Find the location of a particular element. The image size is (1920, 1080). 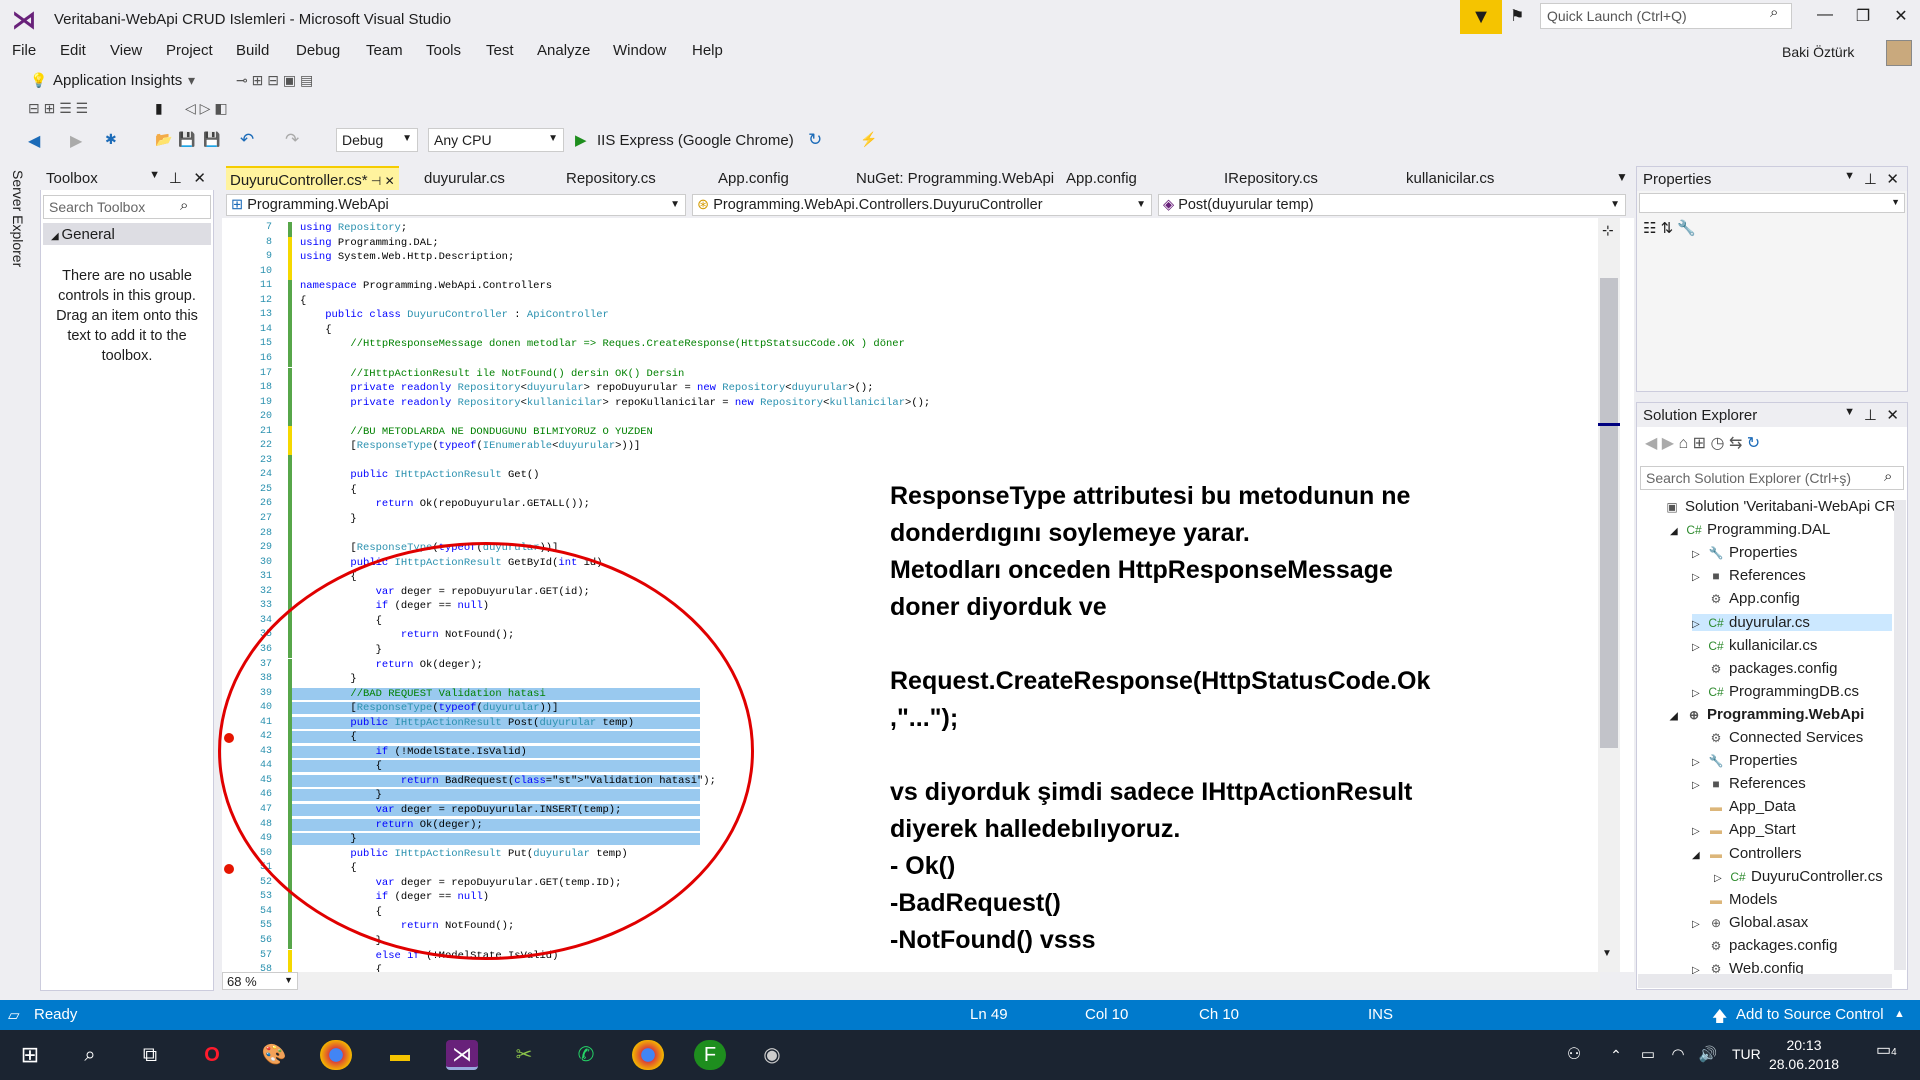

visual-studio-taskbar-icon: ⋊ is located at coordinates (462, 1055).